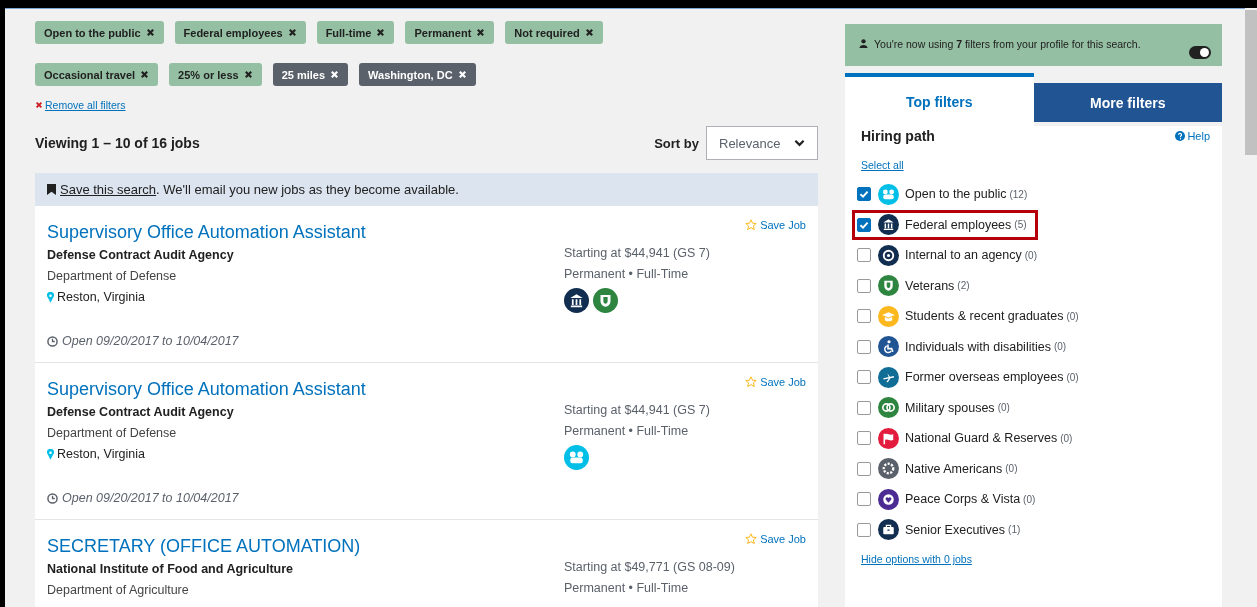 This screenshot has height=607, width=1257. Describe the element at coordinates (958, 224) in the screenshot. I see `option-label: Federal employees` at that location.